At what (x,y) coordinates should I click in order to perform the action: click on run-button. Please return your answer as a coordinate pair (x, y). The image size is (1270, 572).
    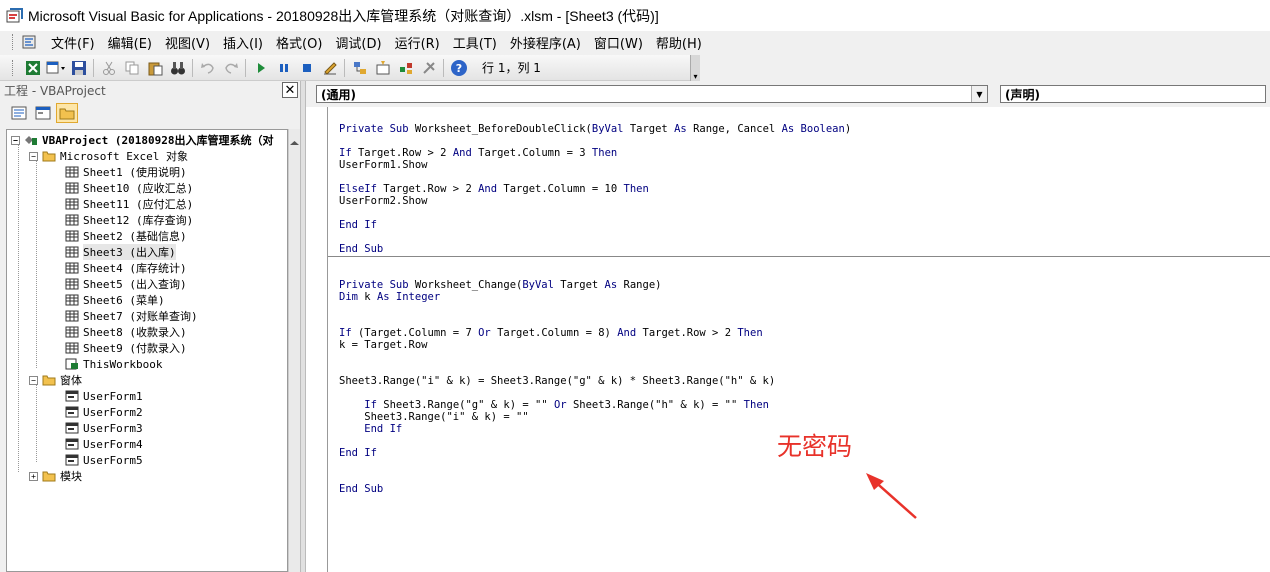
    Looking at the image, I should click on (260, 68).